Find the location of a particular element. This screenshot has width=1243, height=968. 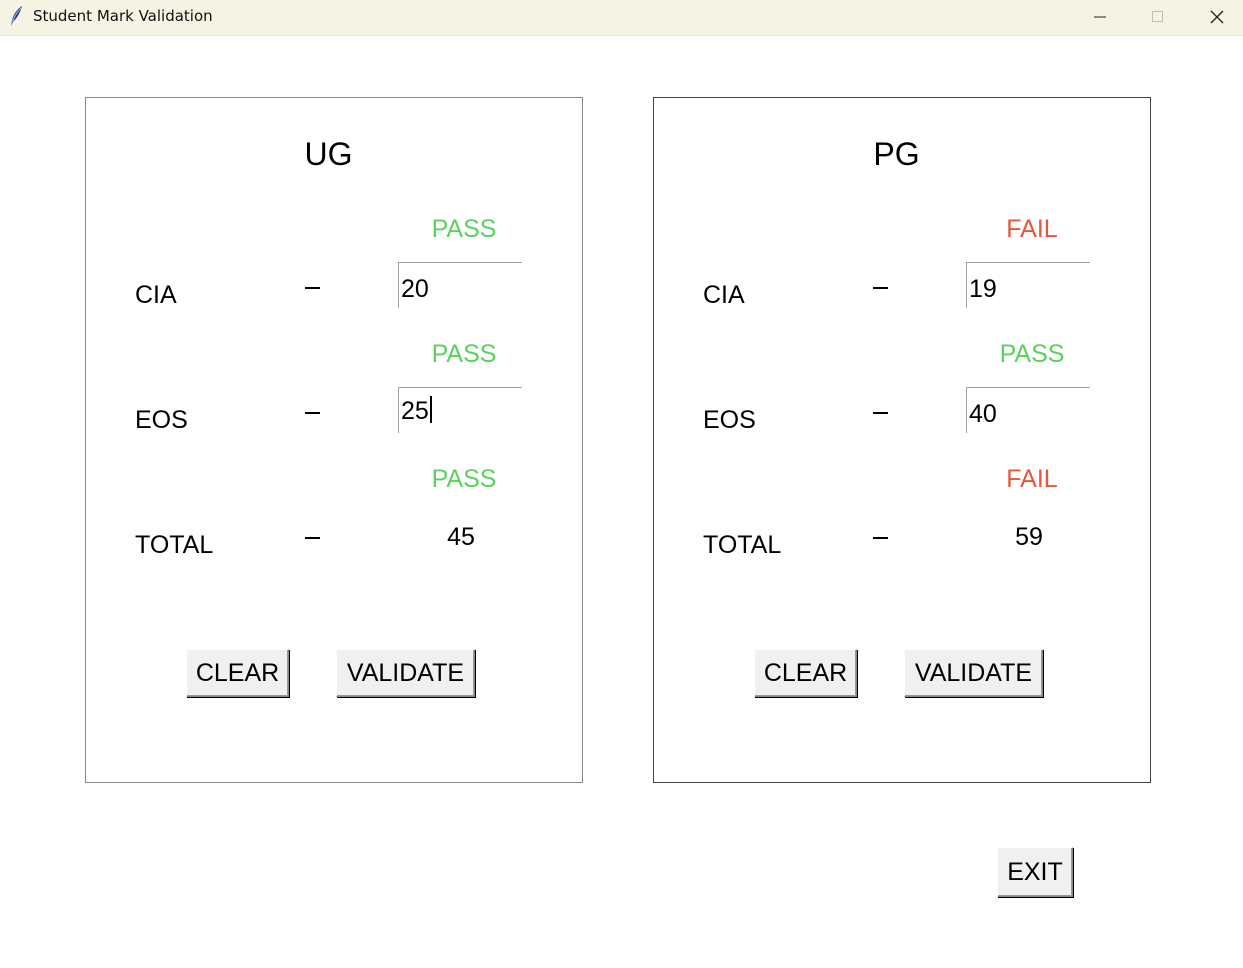

pg-eos-input is located at coordinates (1028, 410).